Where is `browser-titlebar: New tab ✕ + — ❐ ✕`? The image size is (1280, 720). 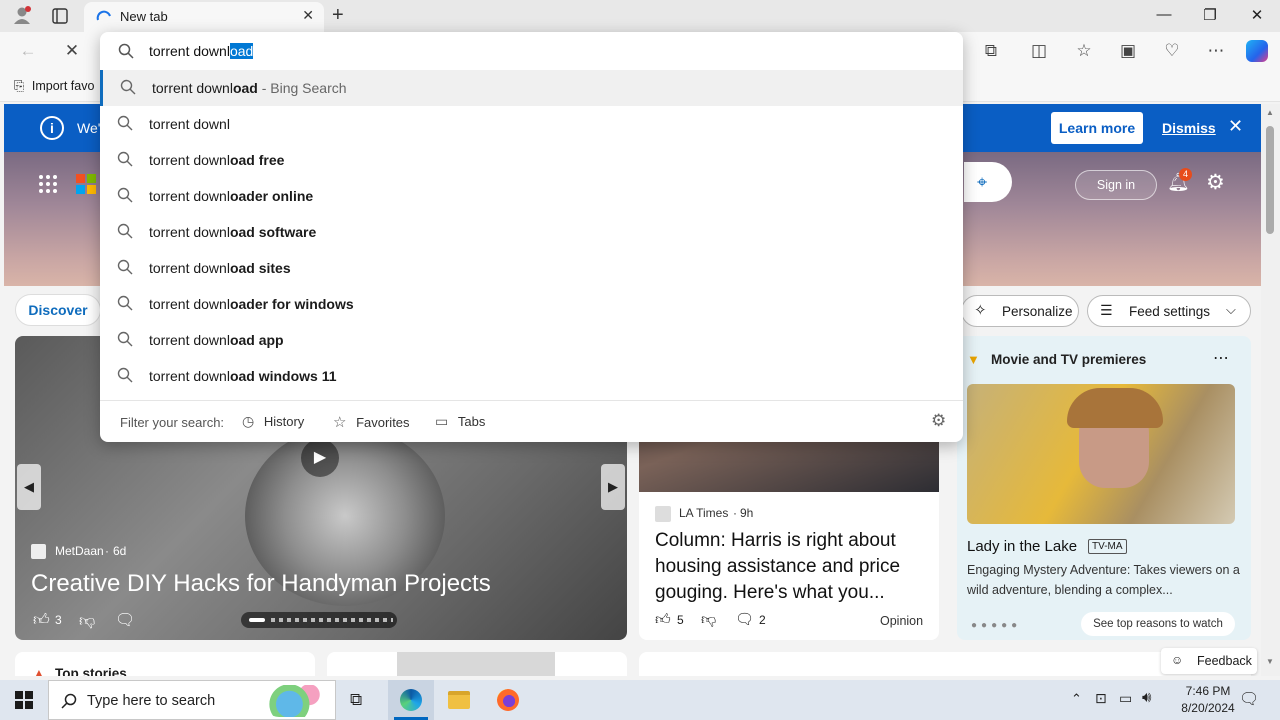 browser-titlebar: New tab ✕ + — ❐ ✕ is located at coordinates (640, 16).